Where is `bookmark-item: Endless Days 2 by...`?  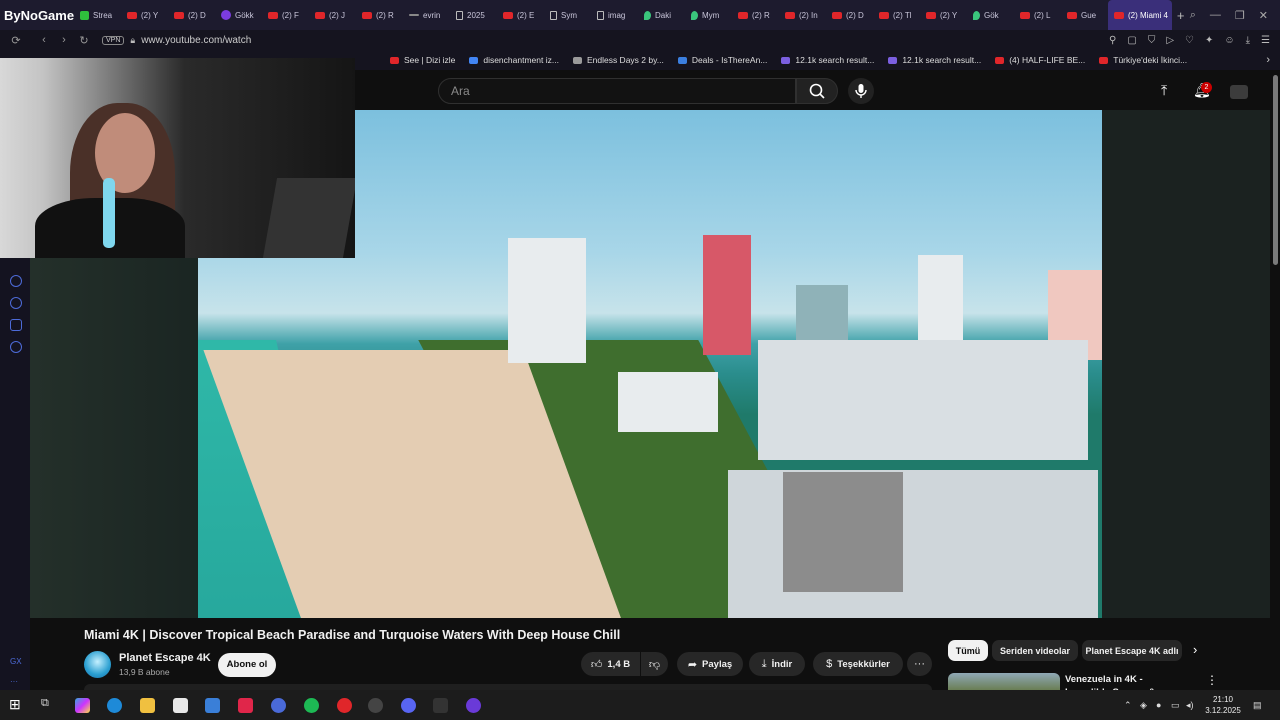
bookmark-item: Endless Days 2 by... is located at coordinates (618, 60).